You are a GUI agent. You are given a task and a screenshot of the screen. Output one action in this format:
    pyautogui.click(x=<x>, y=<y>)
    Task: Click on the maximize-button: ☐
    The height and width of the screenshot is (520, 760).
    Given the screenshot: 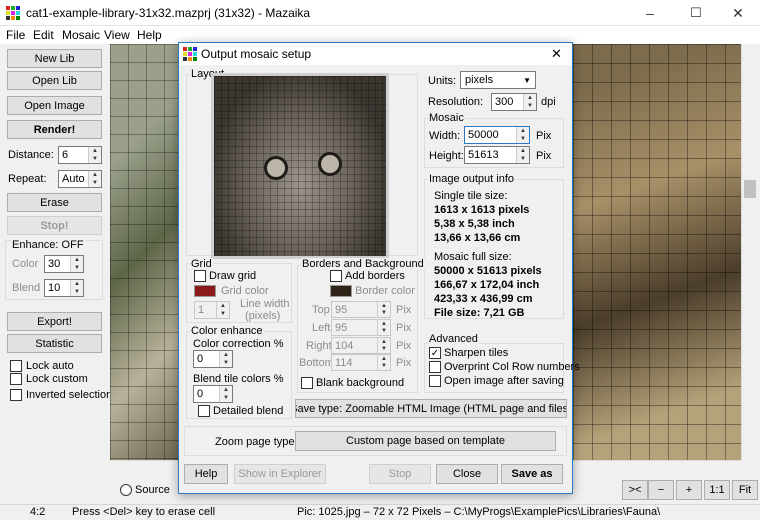 What is the action you would take?
    pyautogui.click(x=696, y=13)
    